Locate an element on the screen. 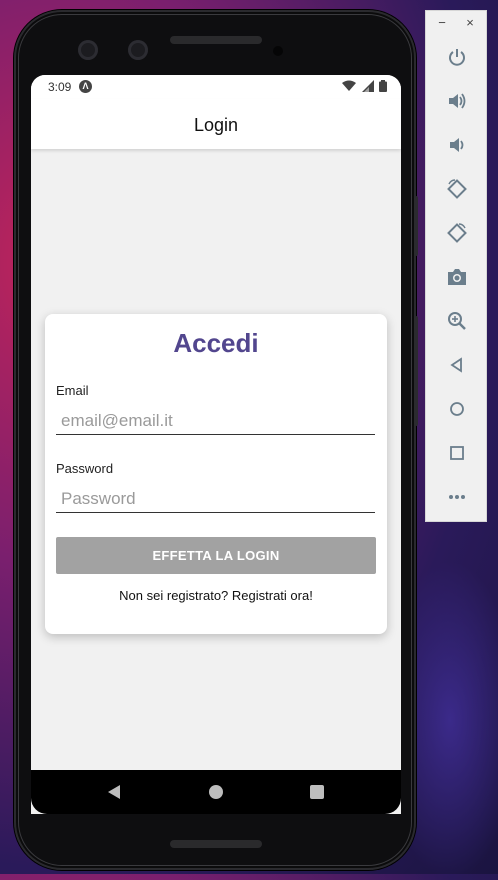 The image size is (498, 880). recents-icon is located at coordinates (317, 792).